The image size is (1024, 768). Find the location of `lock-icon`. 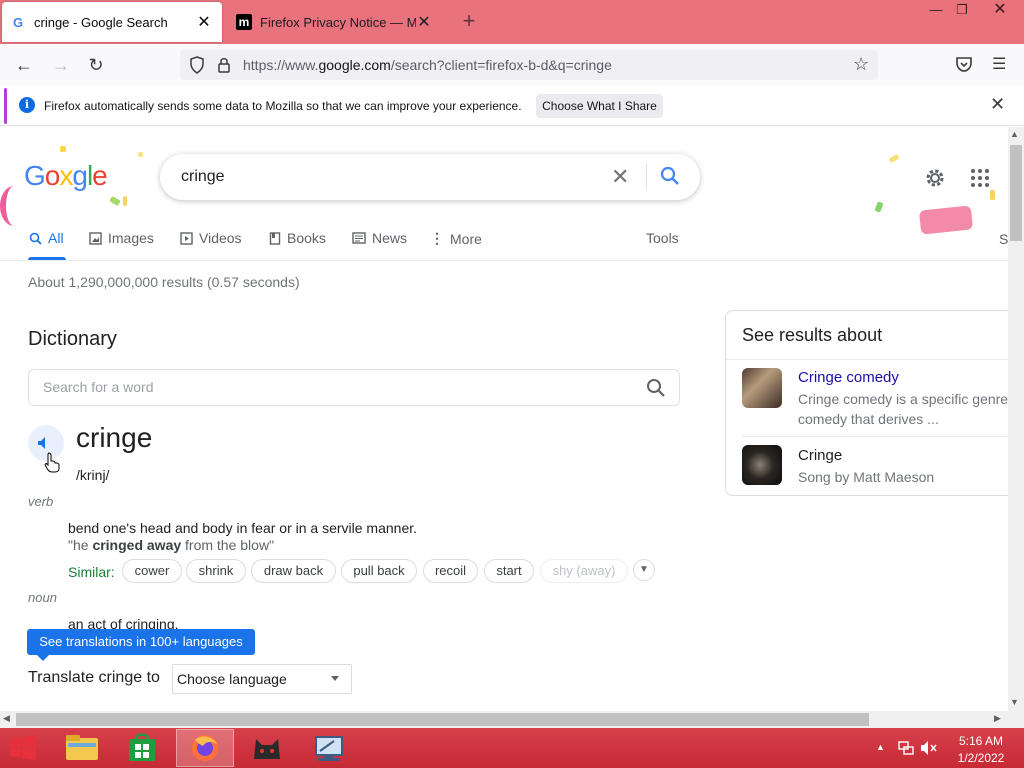

lock-icon is located at coordinates (224, 65).